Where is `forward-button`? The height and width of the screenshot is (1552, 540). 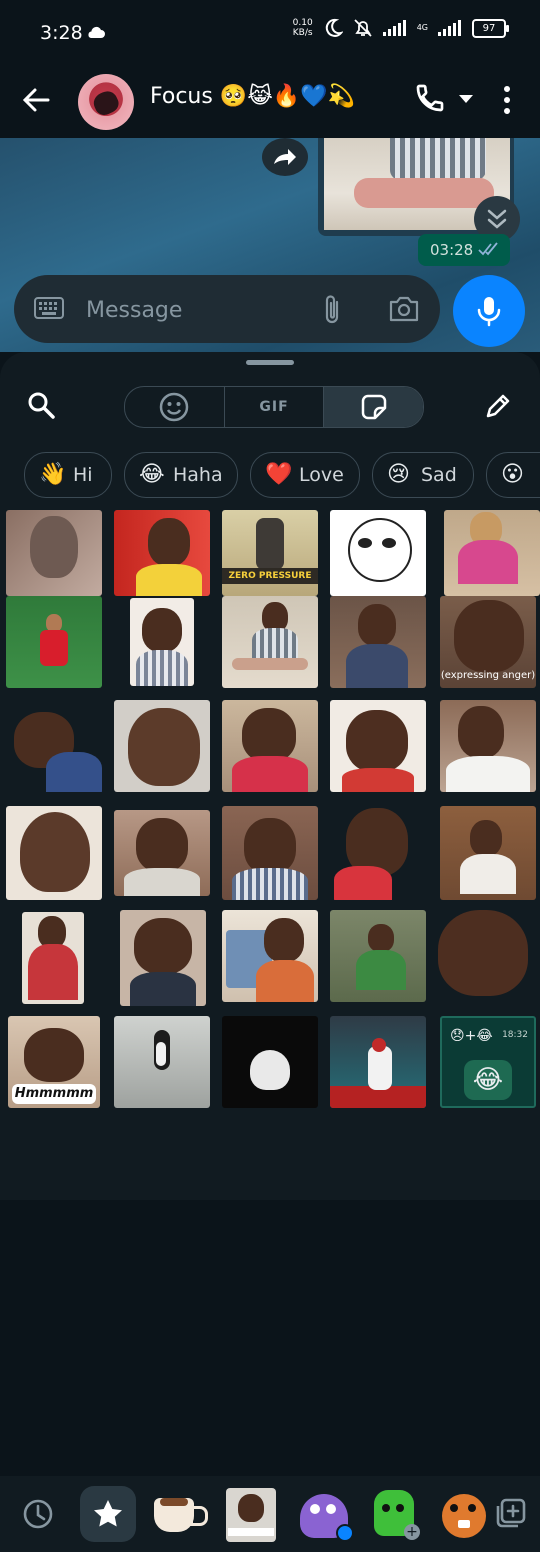 forward-button is located at coordinates (285, 157).